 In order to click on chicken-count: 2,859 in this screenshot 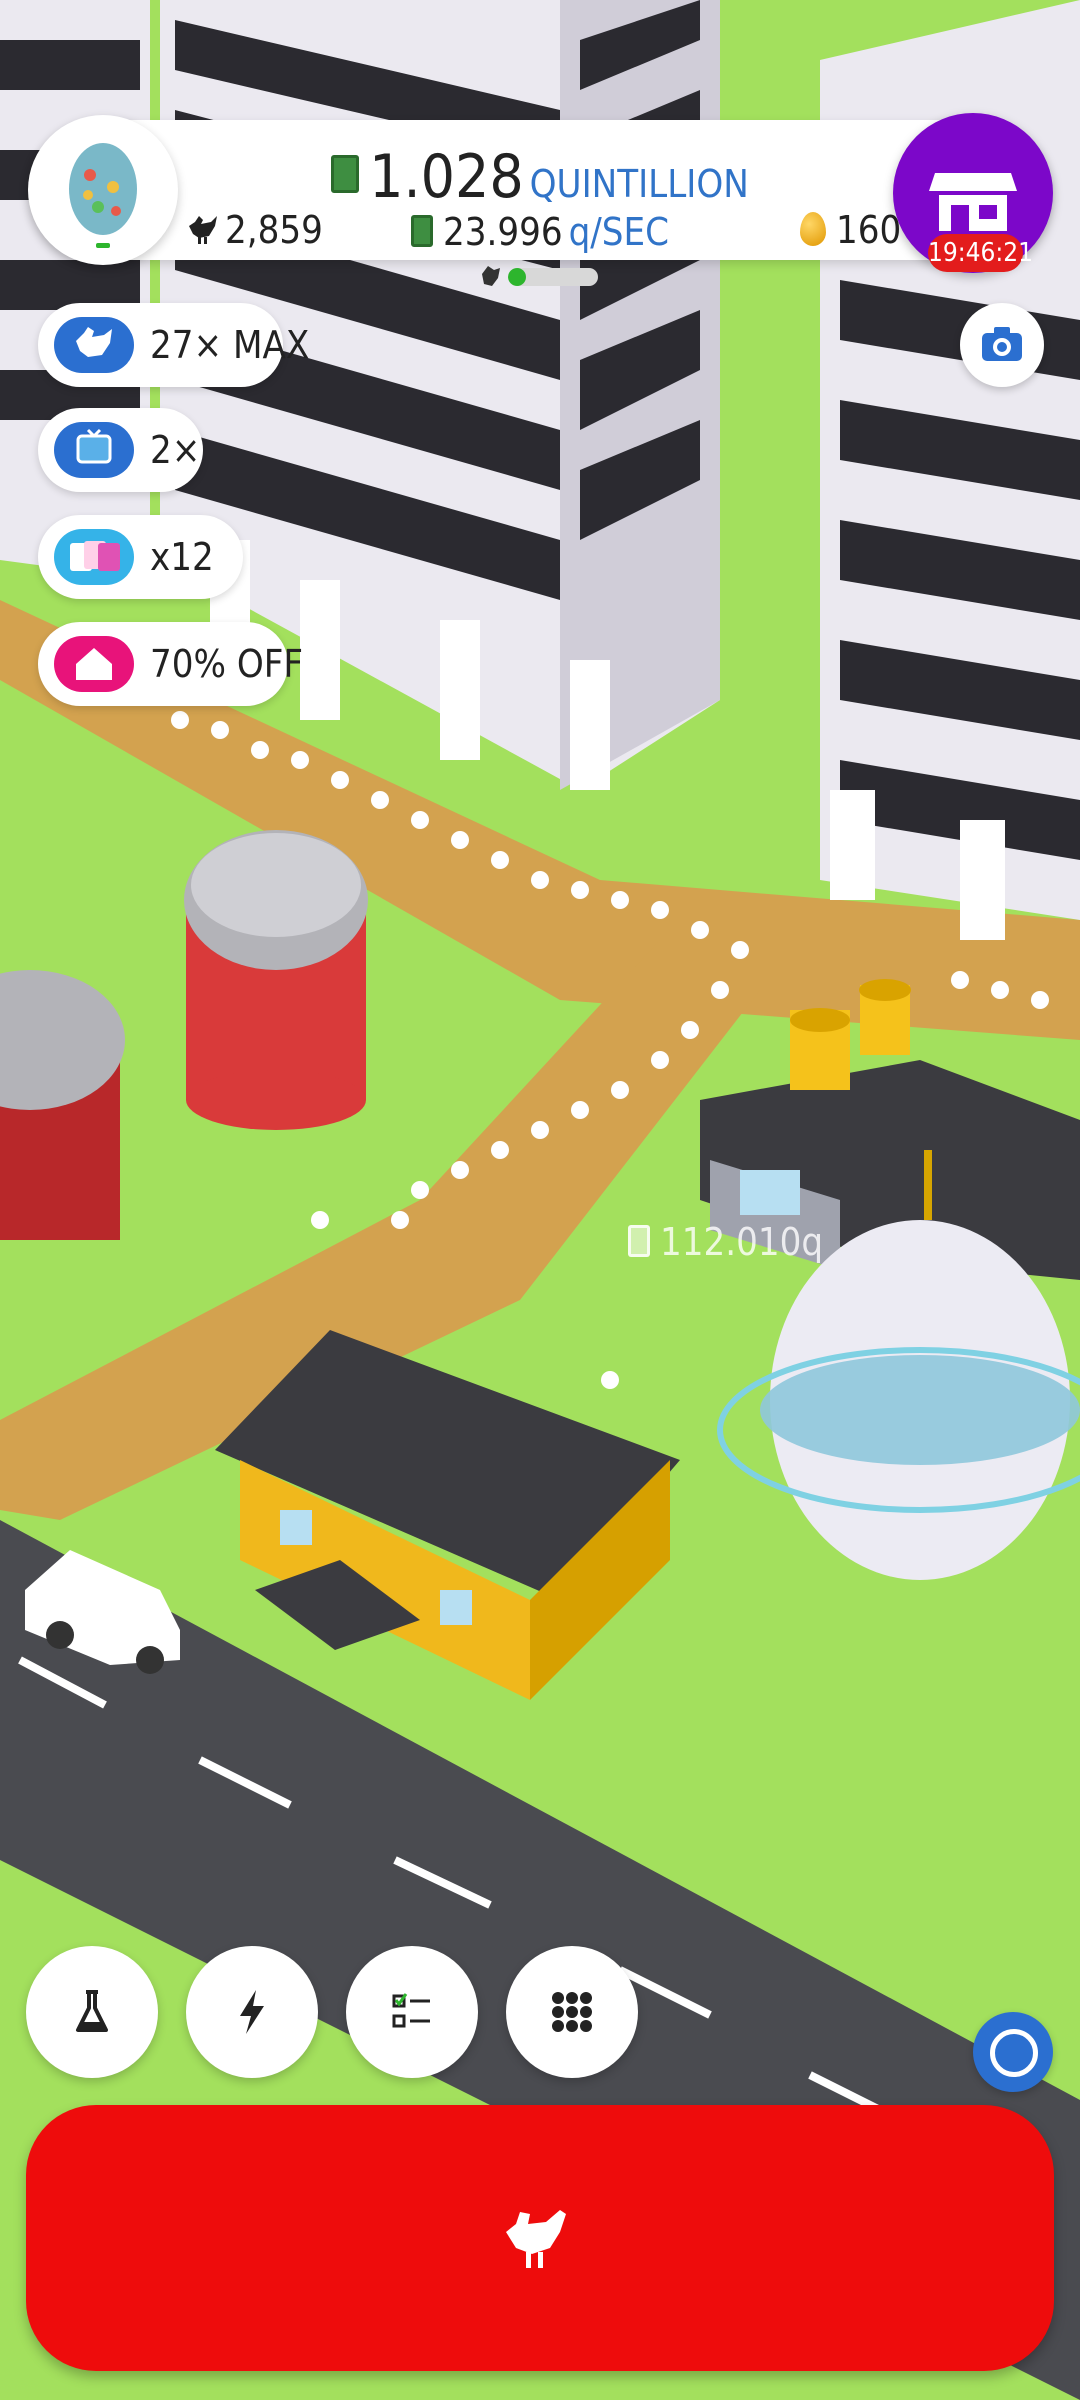, I will do `click(254, 230)`.